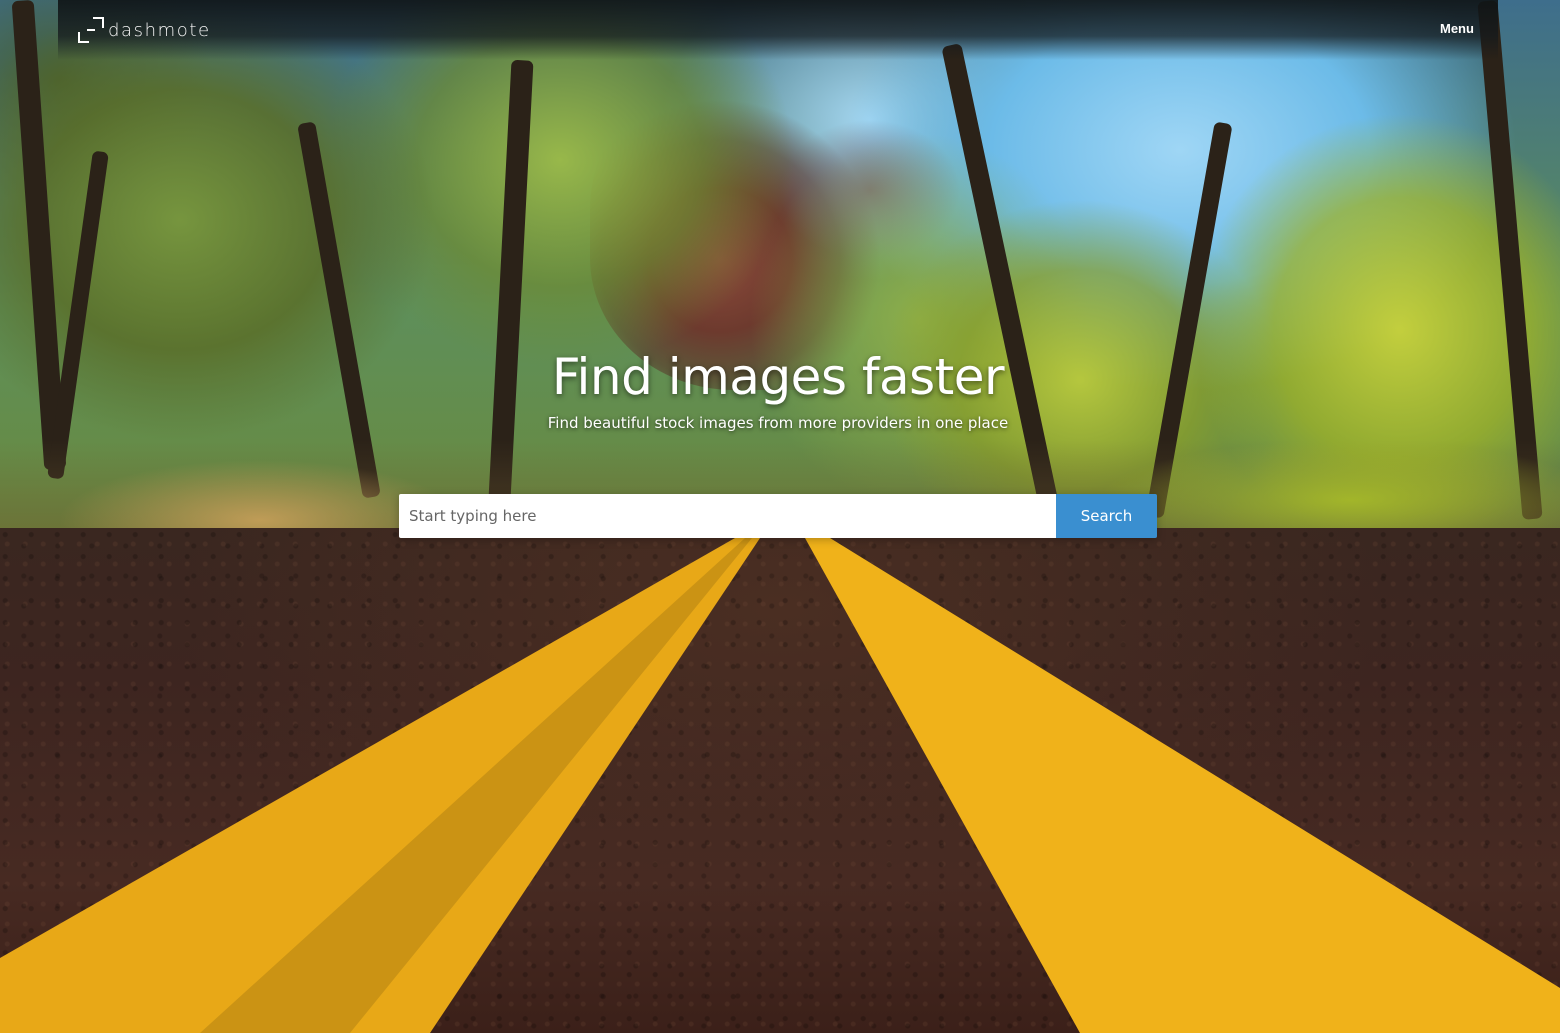 This screenshot has height=1033, width=1560. I want to click on search-button: Search, so click(1106, 516).